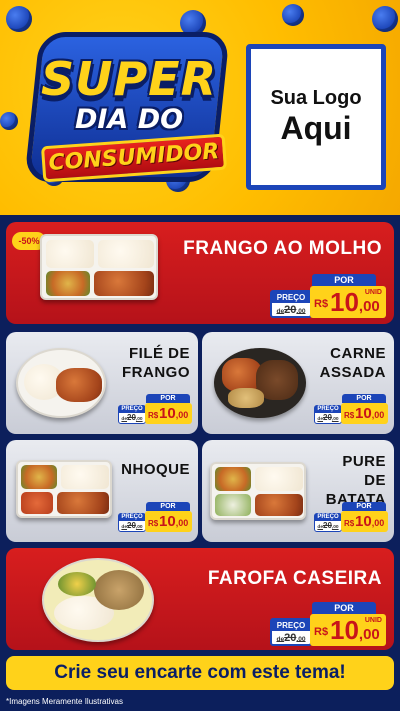 This screenshot has height=711, width=400. I want to click on product-name: PURE DE BATATA, so click(355, 480).